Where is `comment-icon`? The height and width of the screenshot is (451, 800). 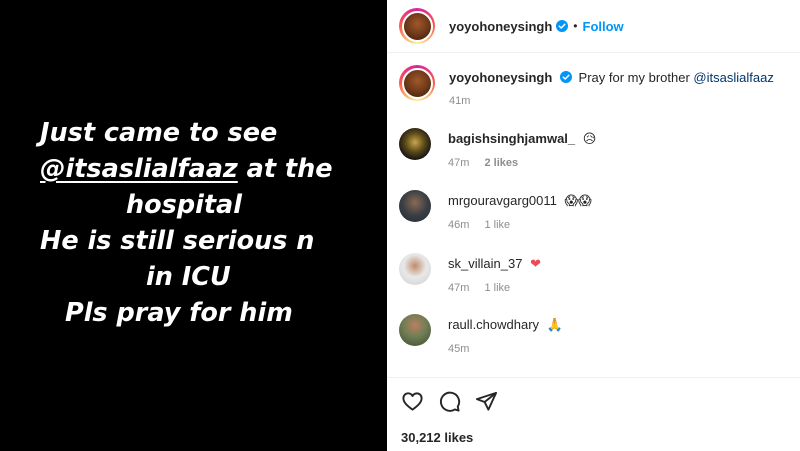
comment-icon is located at coordinates (449, 401).